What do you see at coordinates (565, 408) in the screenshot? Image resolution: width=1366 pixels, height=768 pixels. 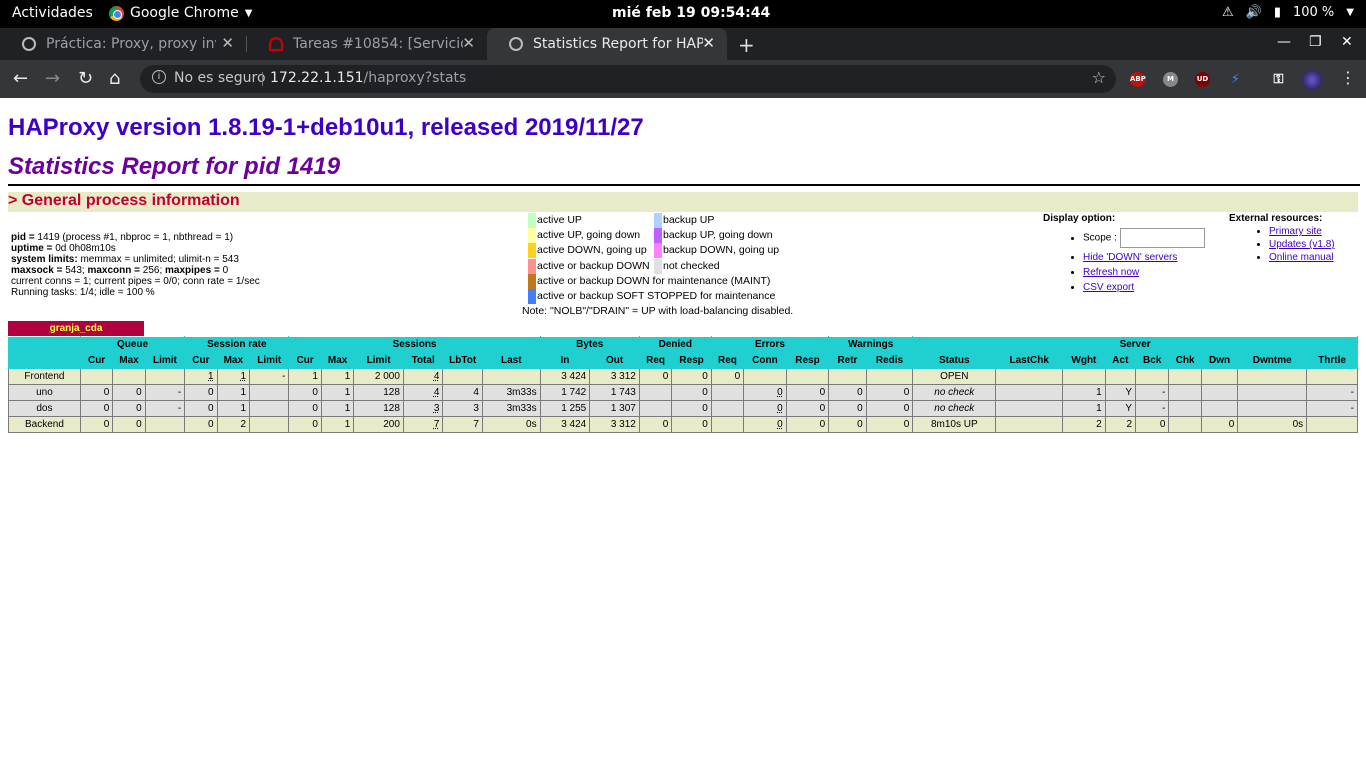 I see `stat-cell: 1 255` at bounding box center [565, 408].